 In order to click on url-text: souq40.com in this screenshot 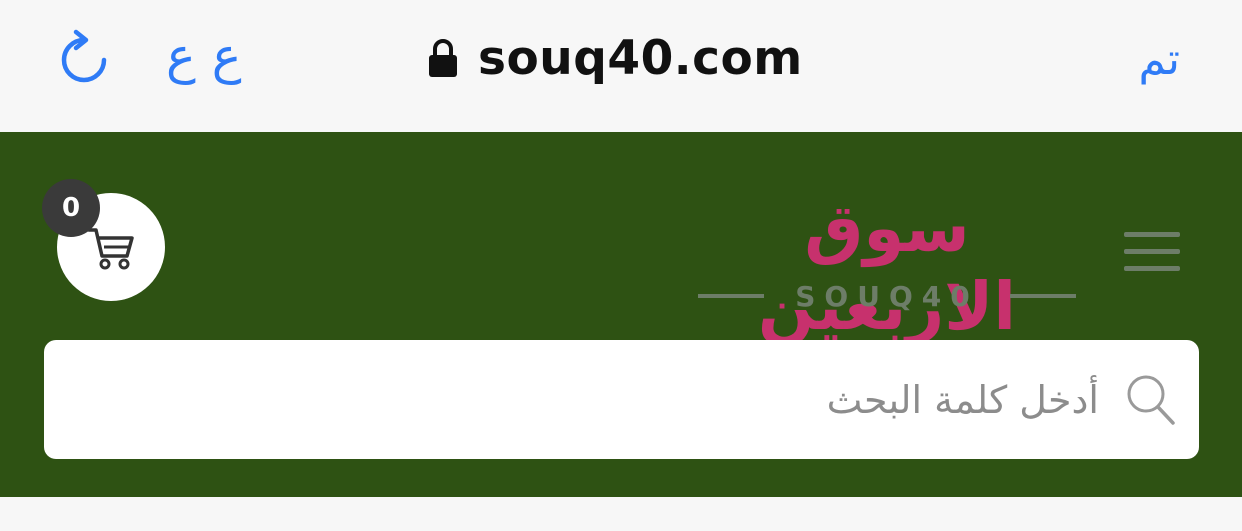, I will do `click(640, 58)`.